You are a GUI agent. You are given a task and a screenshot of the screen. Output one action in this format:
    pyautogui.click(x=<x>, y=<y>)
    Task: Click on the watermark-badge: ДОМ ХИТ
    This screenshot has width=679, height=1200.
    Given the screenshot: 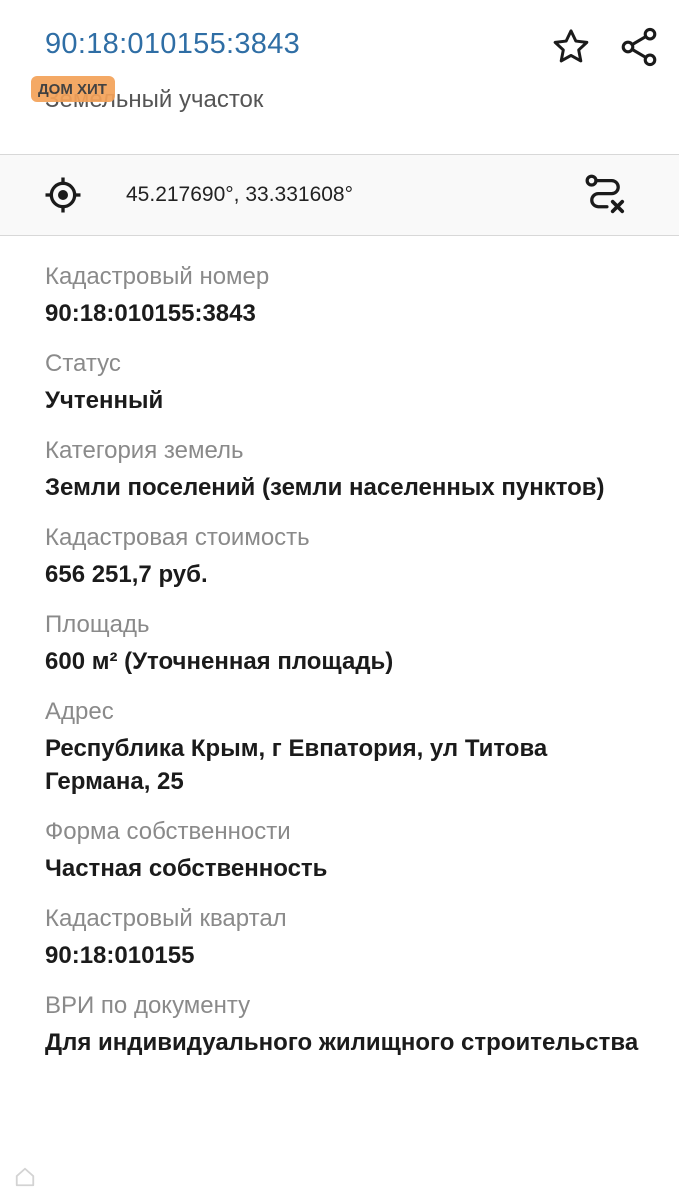 What is the action you would take?
    pyautogui.click(x=73, y=89)
    